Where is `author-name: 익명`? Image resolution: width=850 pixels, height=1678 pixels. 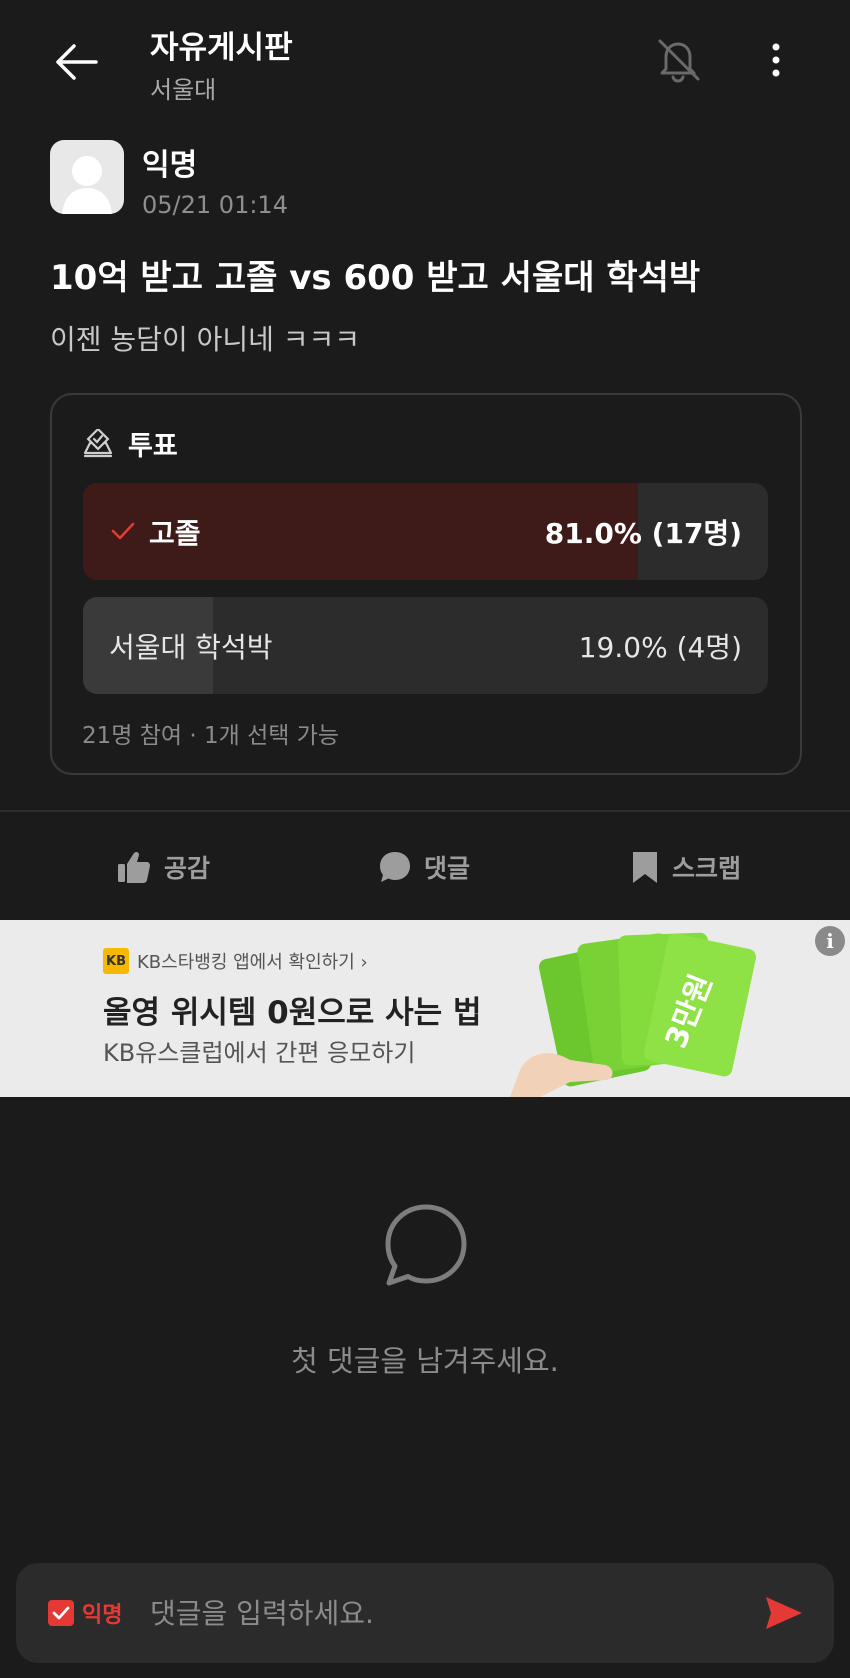
author-name: 익명 is located at coordinates (170, 165).